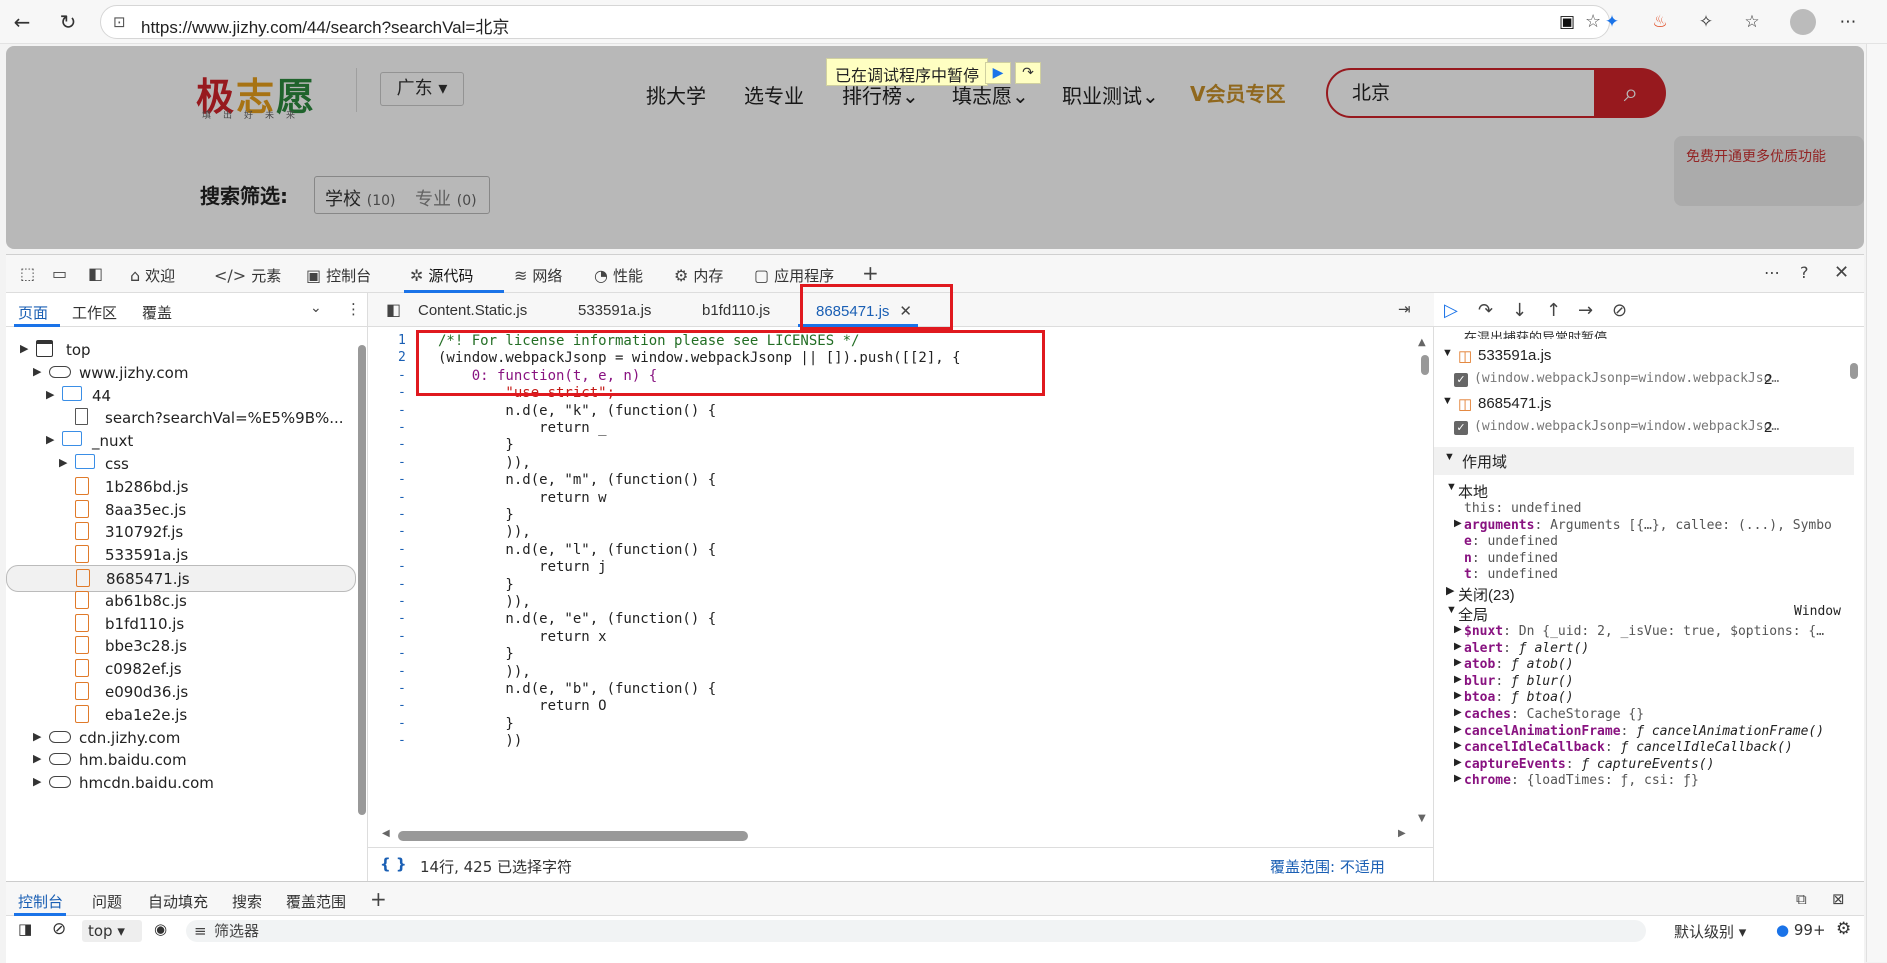  Describe the element at coordinates (178, 901) in the screenshot. I see `drawer-tab-autofill: 自动填充` at that location.